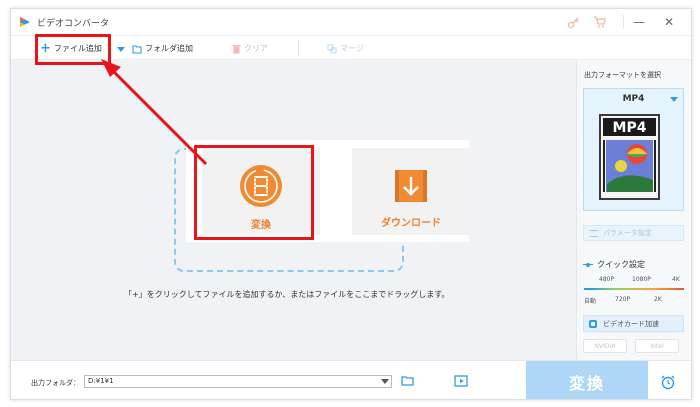 Image resolution: width=700 pixels, height=407 pixels. I want to click on folder-add-icon, so click(137, 49).